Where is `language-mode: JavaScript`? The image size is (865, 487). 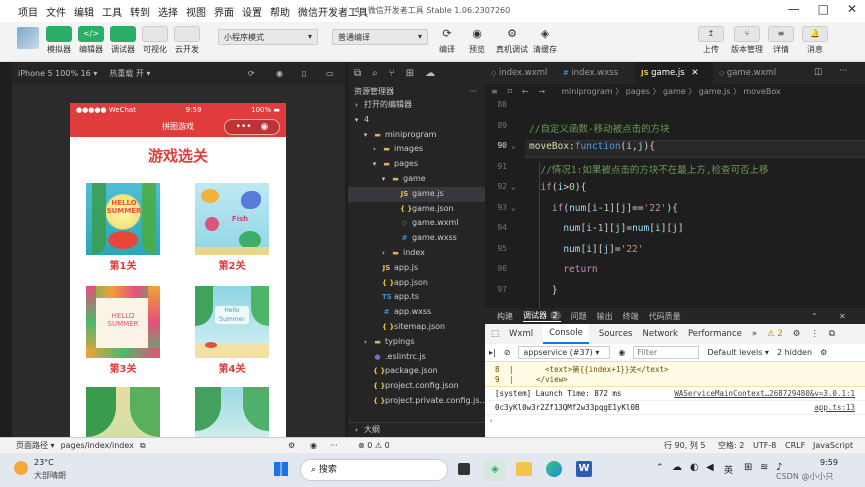
language-mode: JavaScript is located at coordinates (833, 445).